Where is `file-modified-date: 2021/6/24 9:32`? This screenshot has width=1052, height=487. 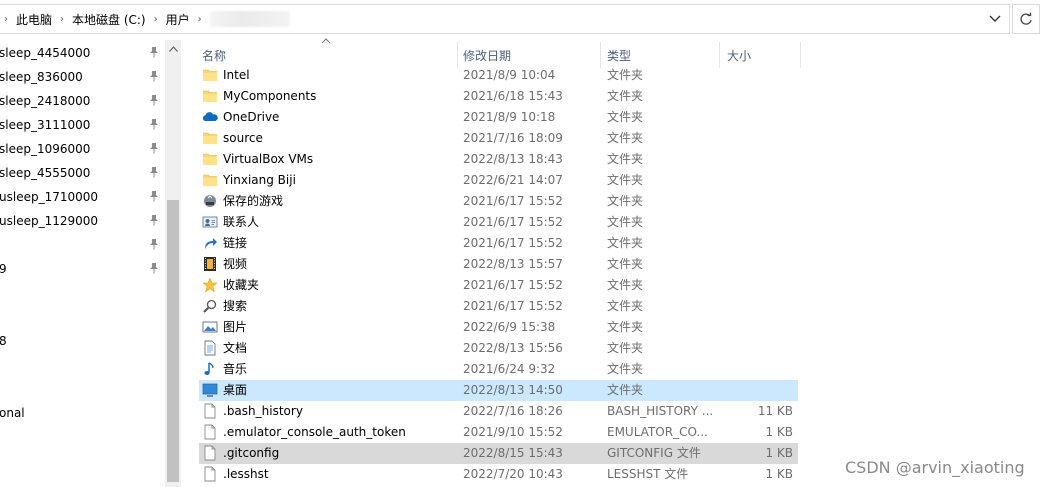 file-modified-date: 2021/6/24 9:32 is located at coordinates (509, 369).